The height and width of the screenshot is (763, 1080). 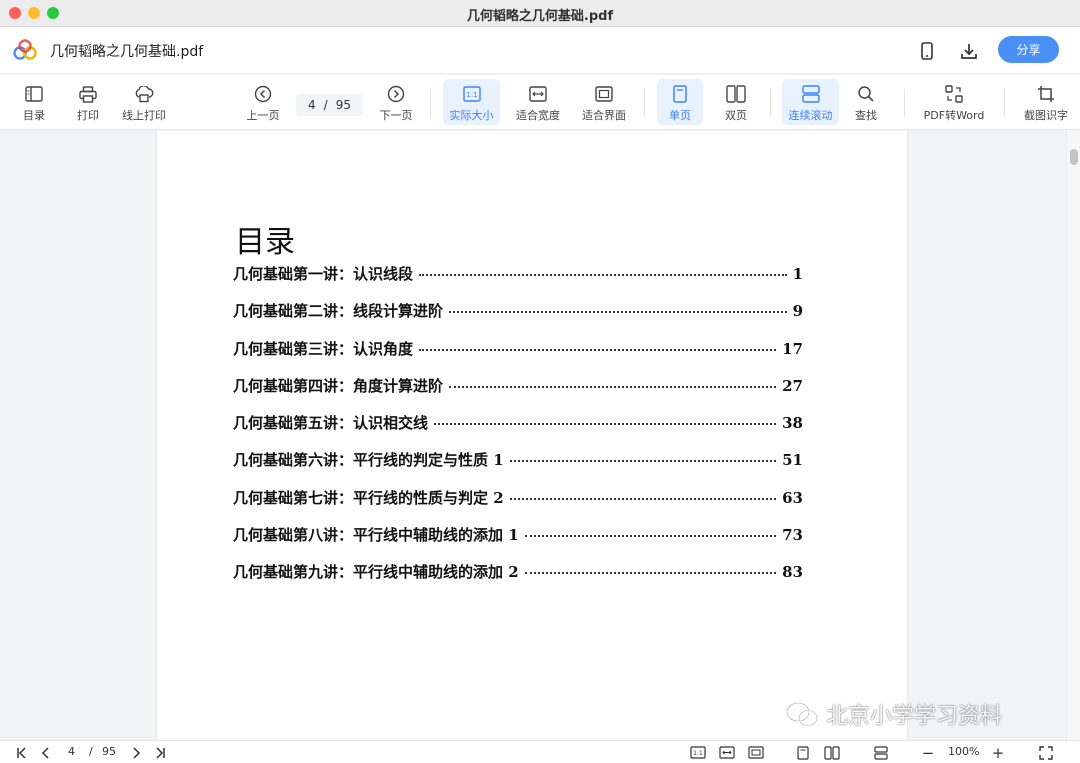 I want to click on toc-entry-title: 几何基础第二讲：线段计算进阶, so click(x=338, y=311).